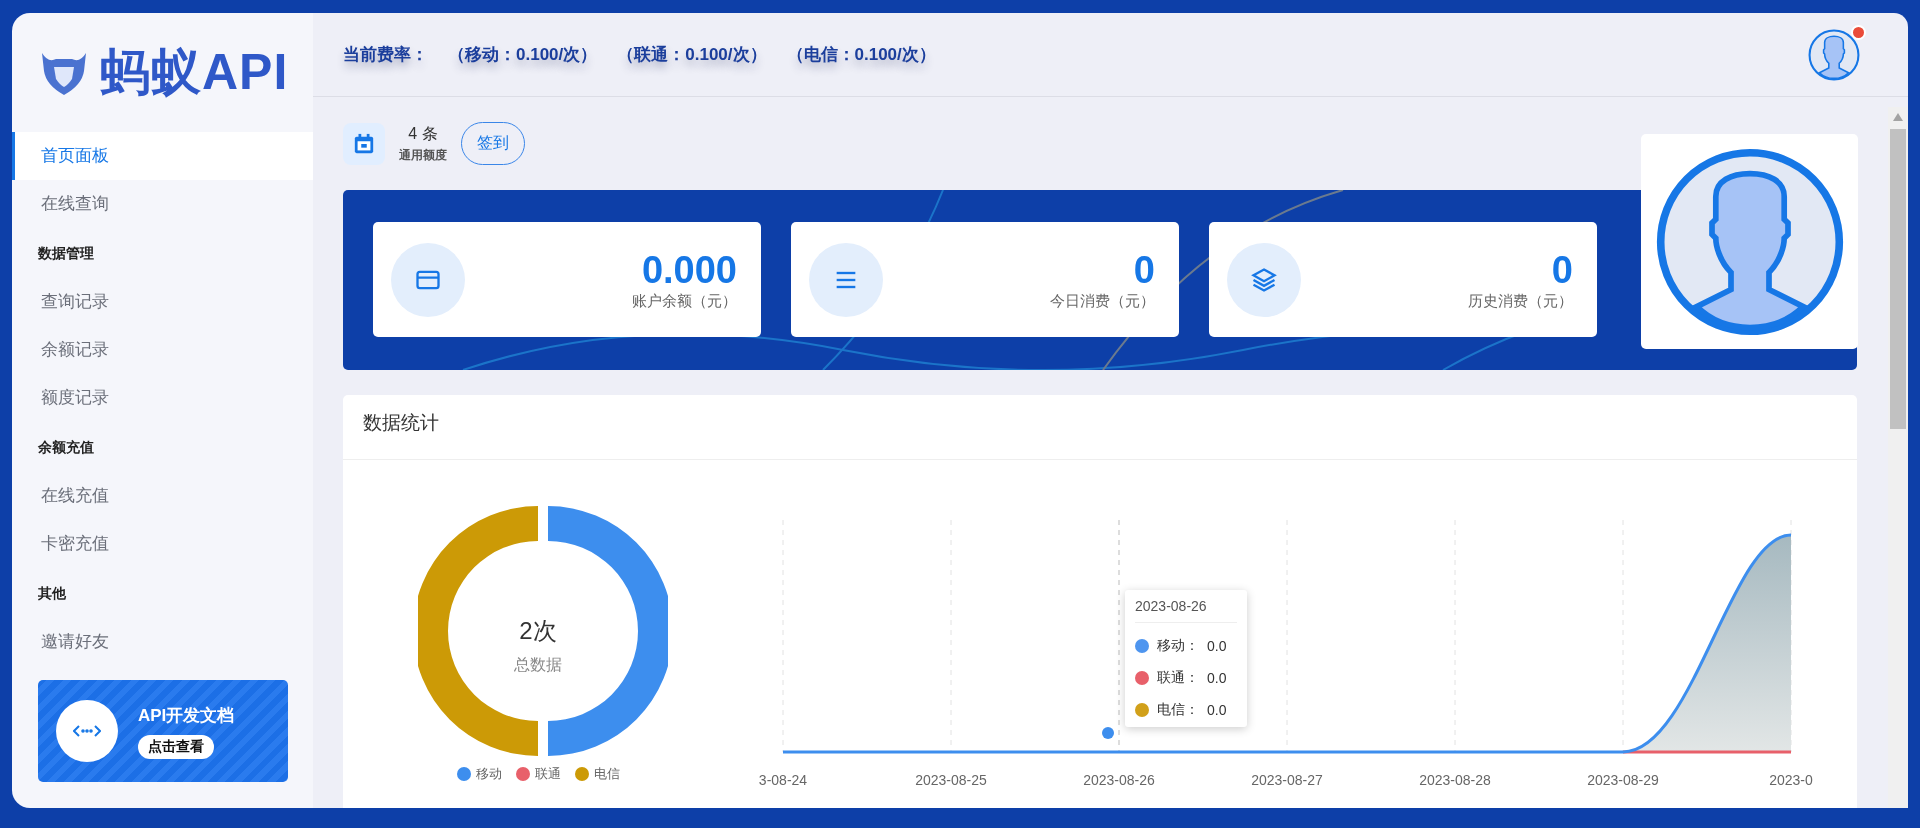 Image resolution: width=1920 pixels, height=828 pixels. Describe the element at coordinates (1791, 780) in the screenshot. I see `axis-label: 2023-0` at that location.